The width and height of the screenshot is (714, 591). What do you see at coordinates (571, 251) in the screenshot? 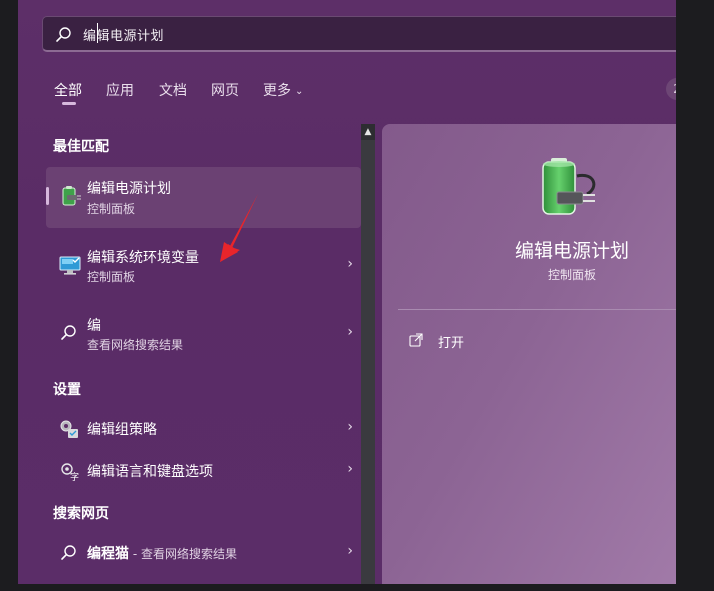
I see `detail-title: 编辑电源计划` at bounding box center [571, 251].